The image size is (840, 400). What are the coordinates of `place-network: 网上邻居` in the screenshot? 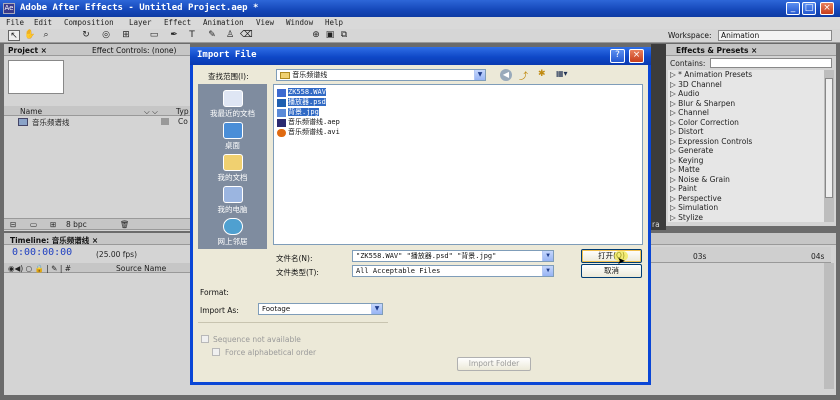 It's located at (232, 232).